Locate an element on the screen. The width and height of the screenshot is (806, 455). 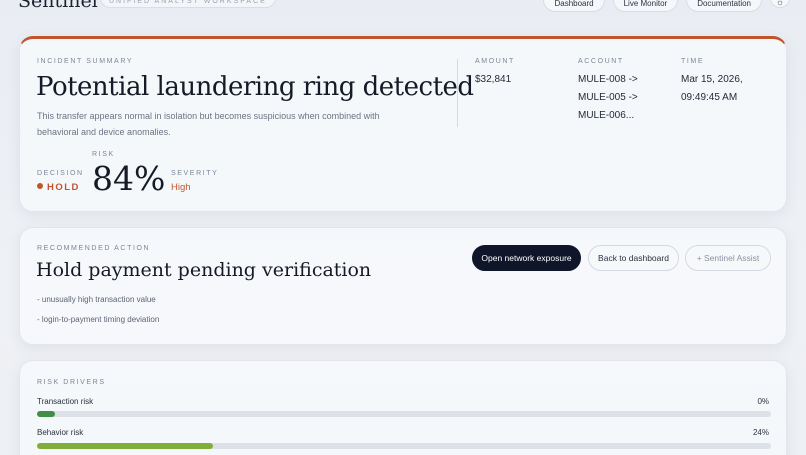
severity-value: High is located at coordinates (181, 187).